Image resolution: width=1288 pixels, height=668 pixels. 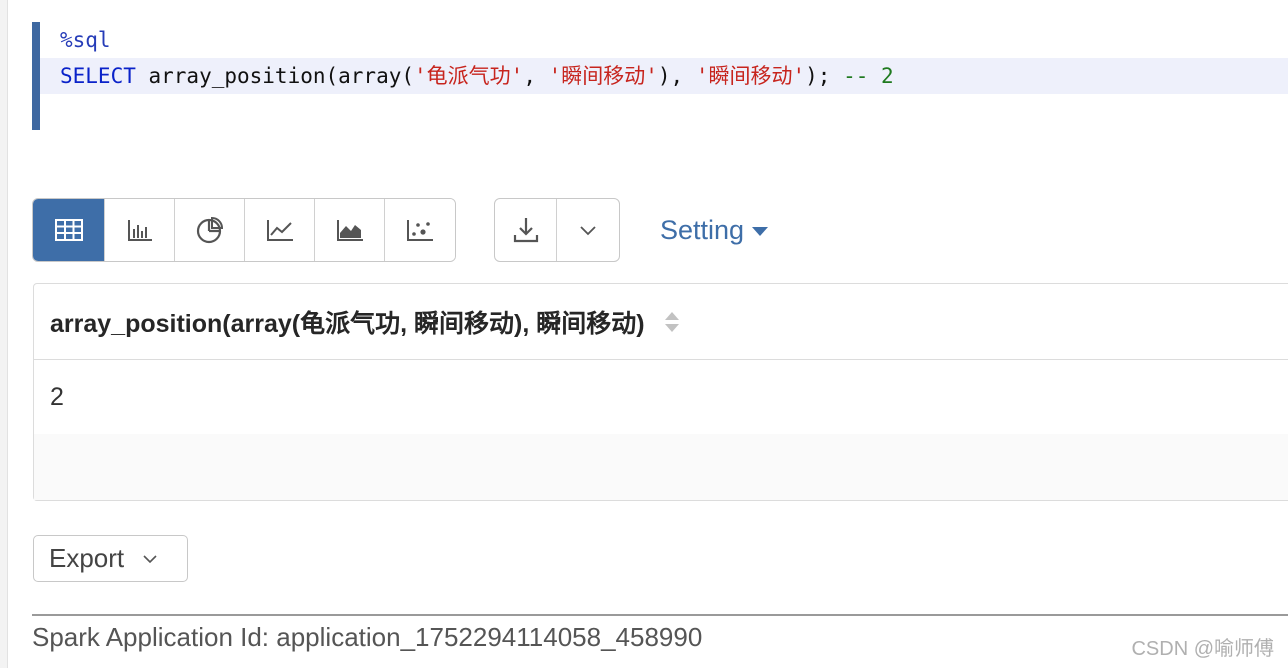 I want to click on bar-chart-icon, so click(x=139, y=230).